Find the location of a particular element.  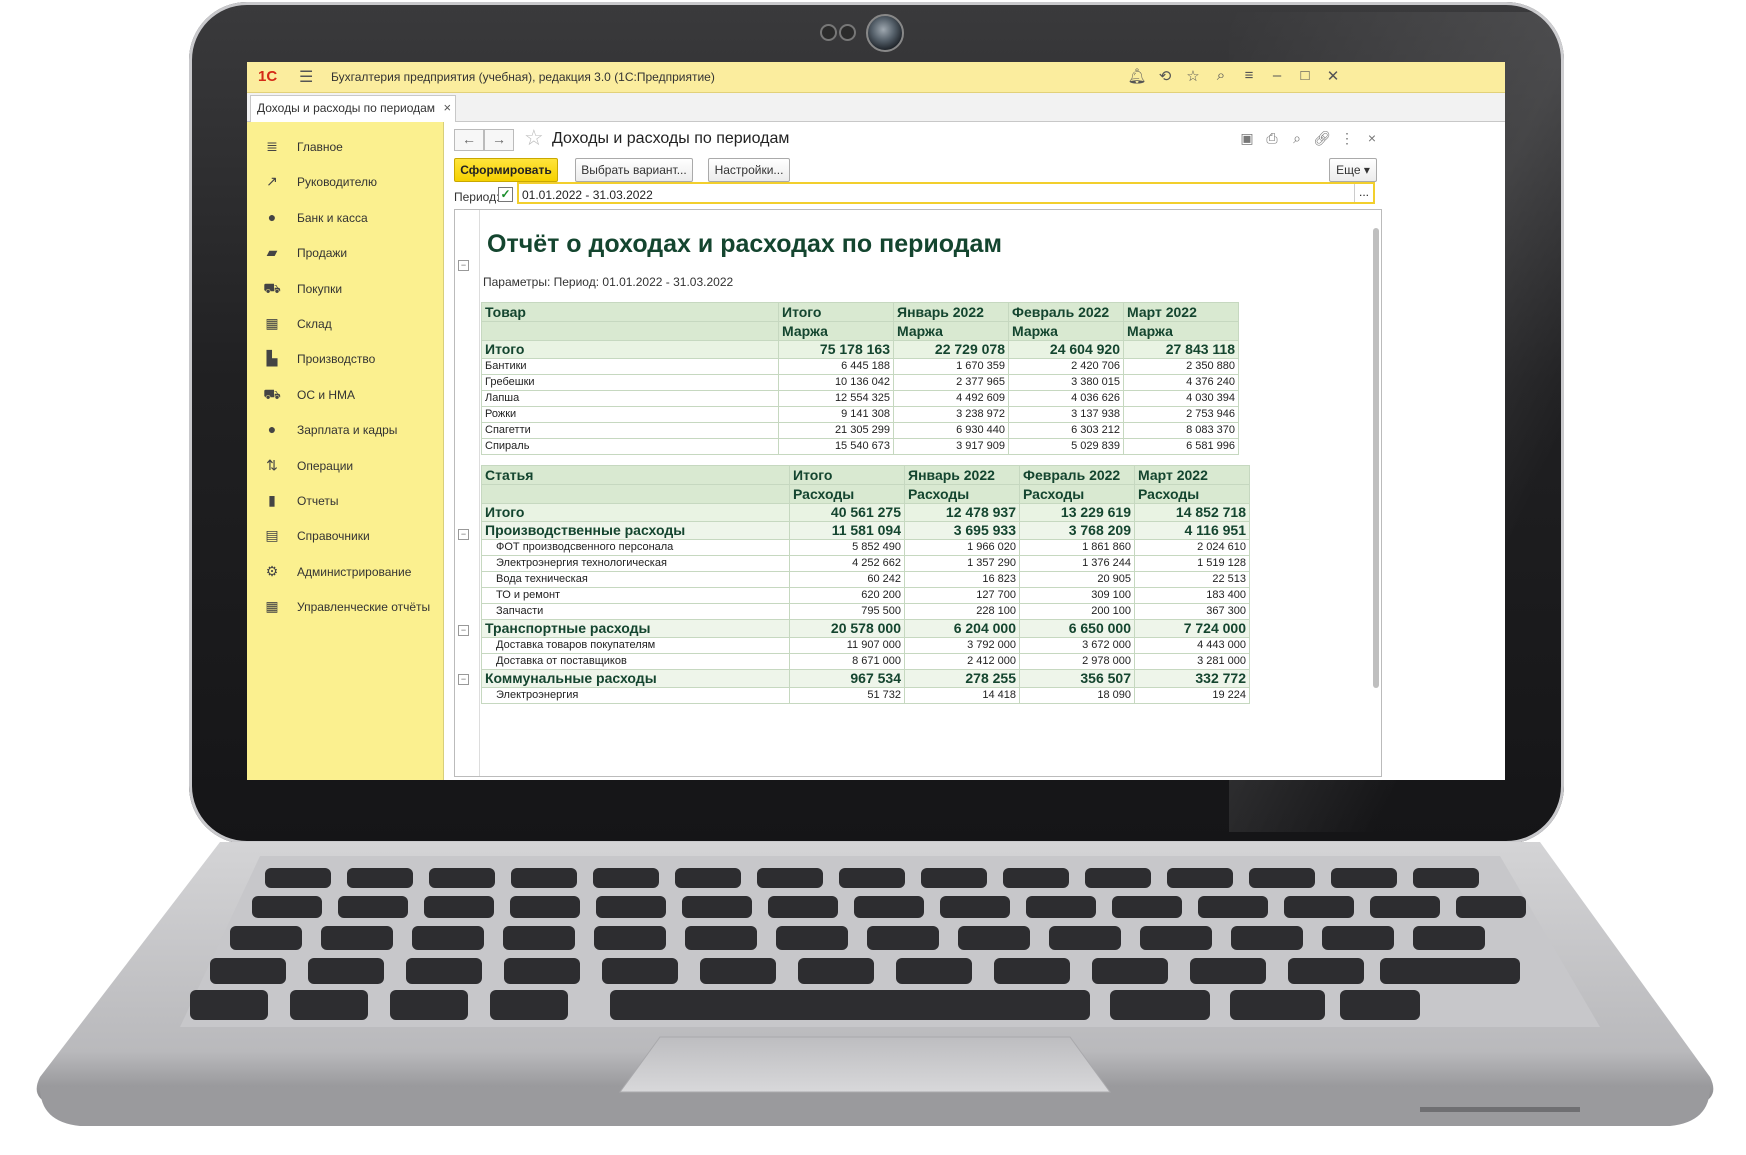

more-vertical-icon: ⋮ is located at coordinates (1347, 138).